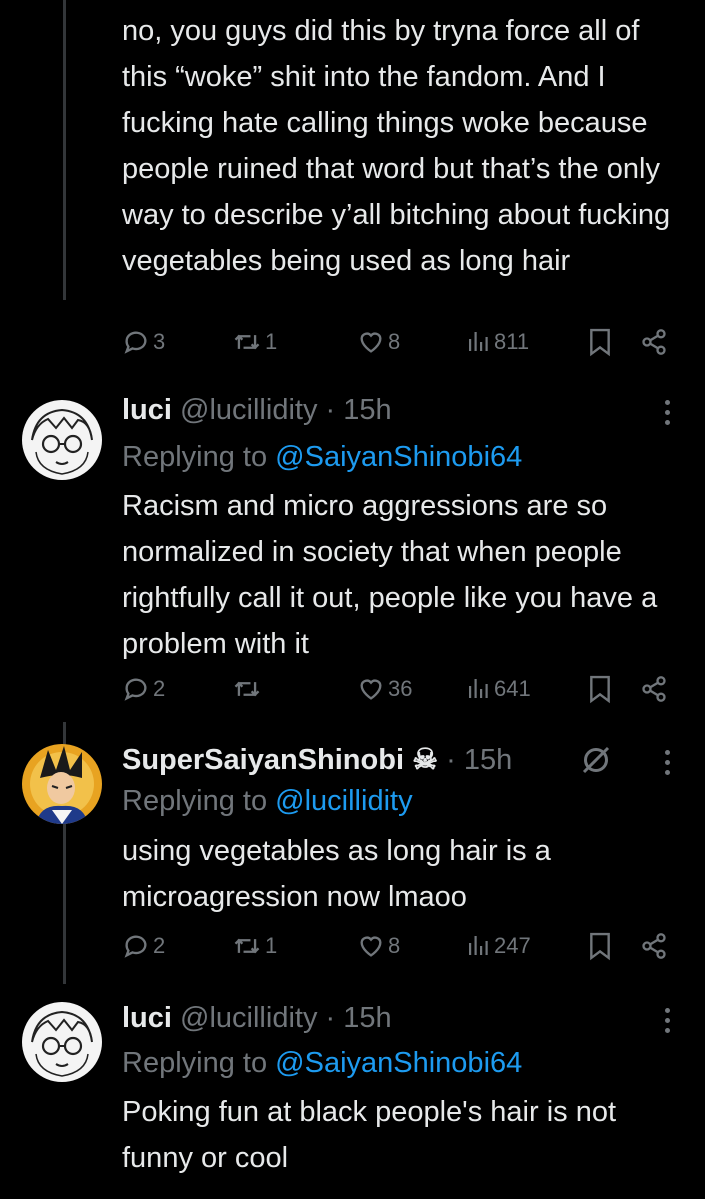 Image resolution: width=705 pixels, height=1199 pixels. I want to click on views-button: 247, so click(499, 946).